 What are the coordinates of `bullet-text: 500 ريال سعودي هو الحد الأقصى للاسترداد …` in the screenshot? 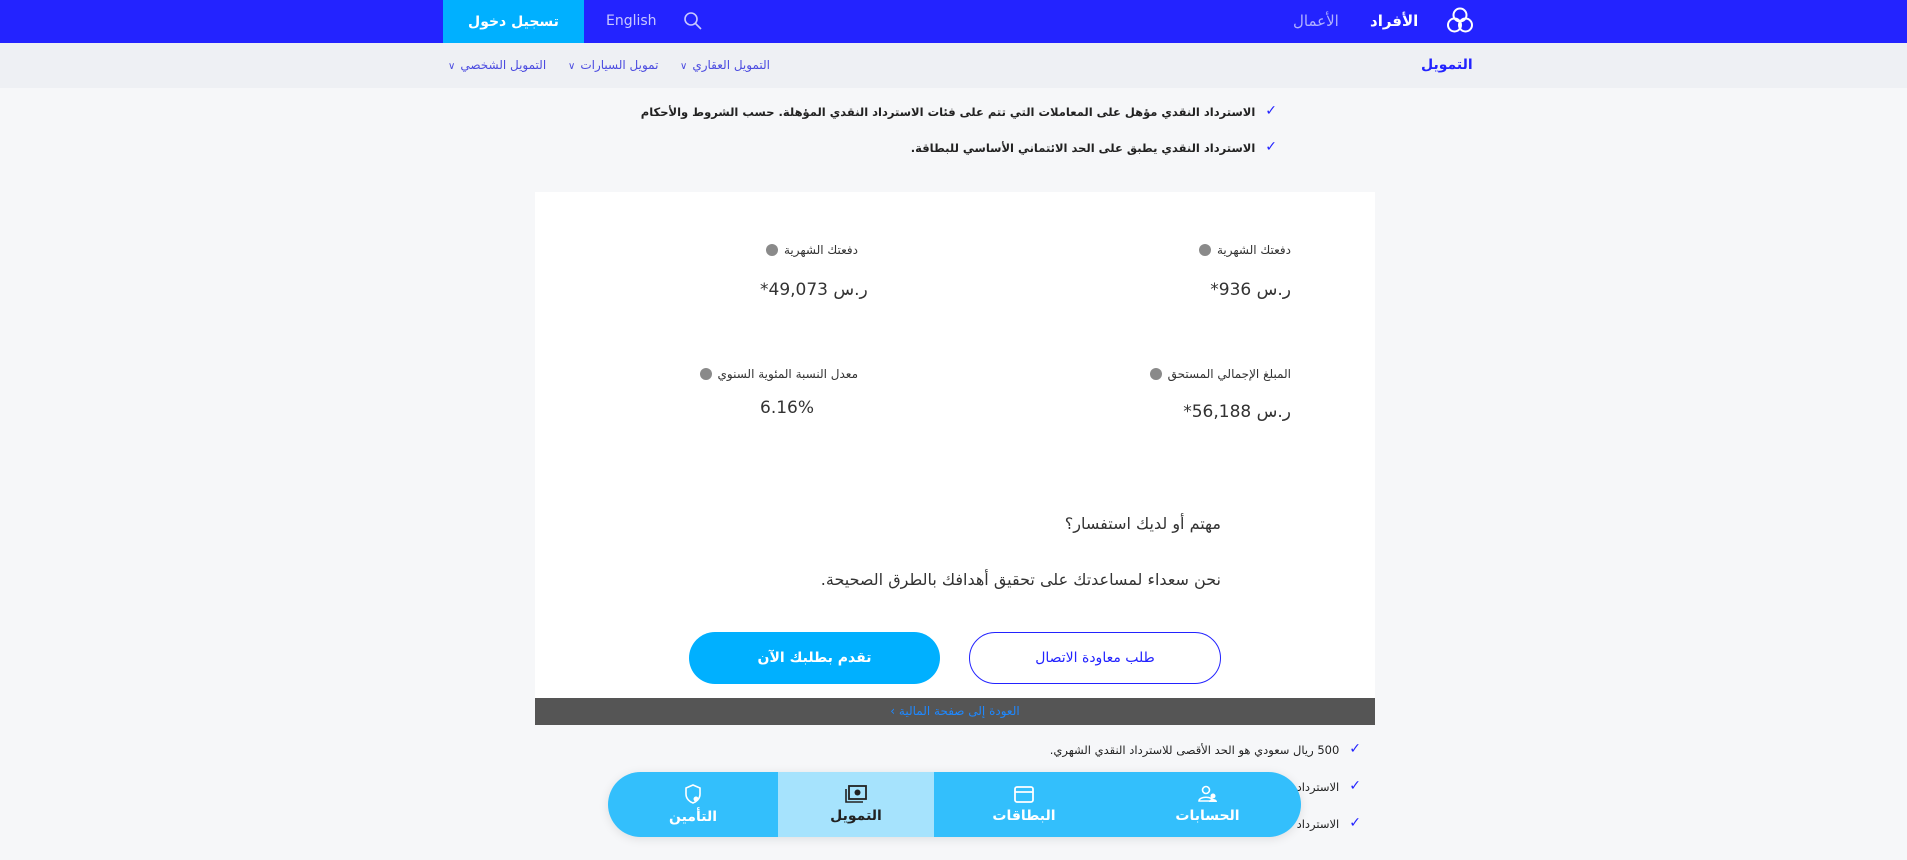 It's located at (1194, 750).